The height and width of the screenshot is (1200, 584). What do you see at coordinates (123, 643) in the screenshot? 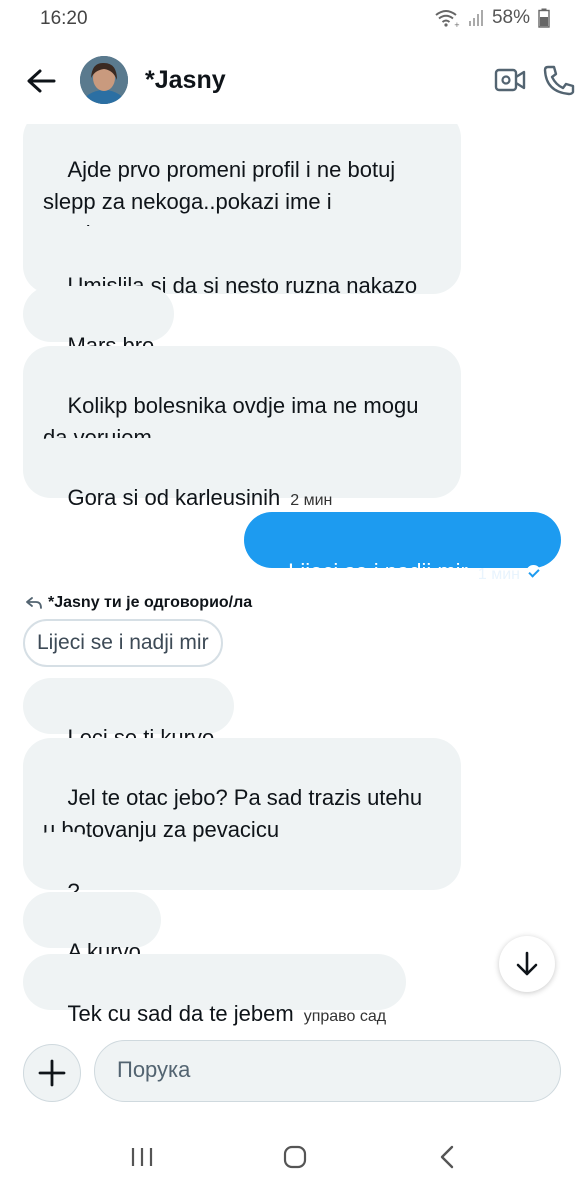
I see `quoted-message: Lijeci se i nadji mir` at bounding box center [123, 643].